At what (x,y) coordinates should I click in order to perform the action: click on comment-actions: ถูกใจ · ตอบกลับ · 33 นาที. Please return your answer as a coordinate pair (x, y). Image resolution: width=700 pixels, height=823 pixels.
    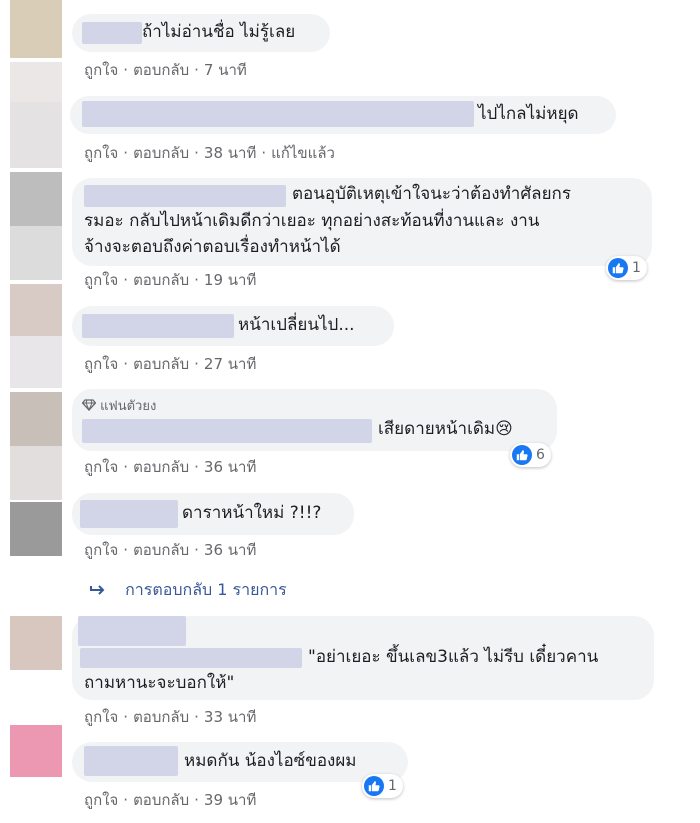
    Looking at the image, I should click on (170, 717).